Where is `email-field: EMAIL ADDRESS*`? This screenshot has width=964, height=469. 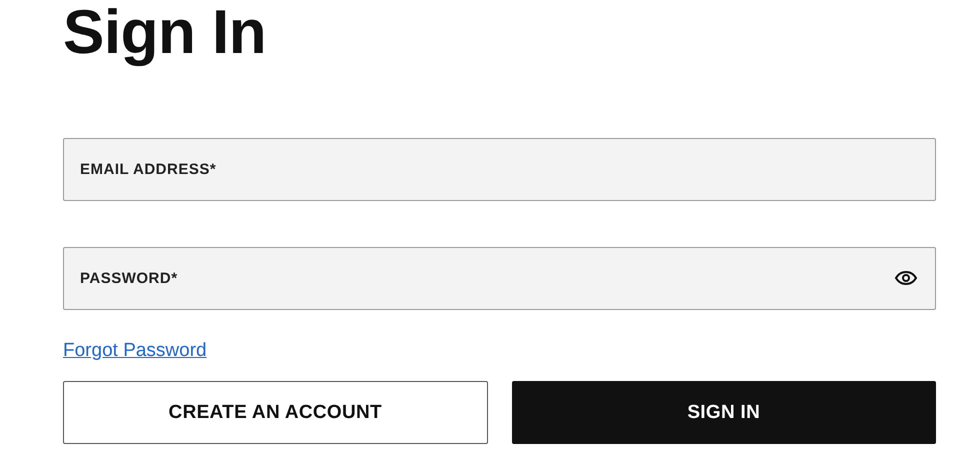
email-field: EMAIL ADDRESS* is located at coordinates (499, 169).